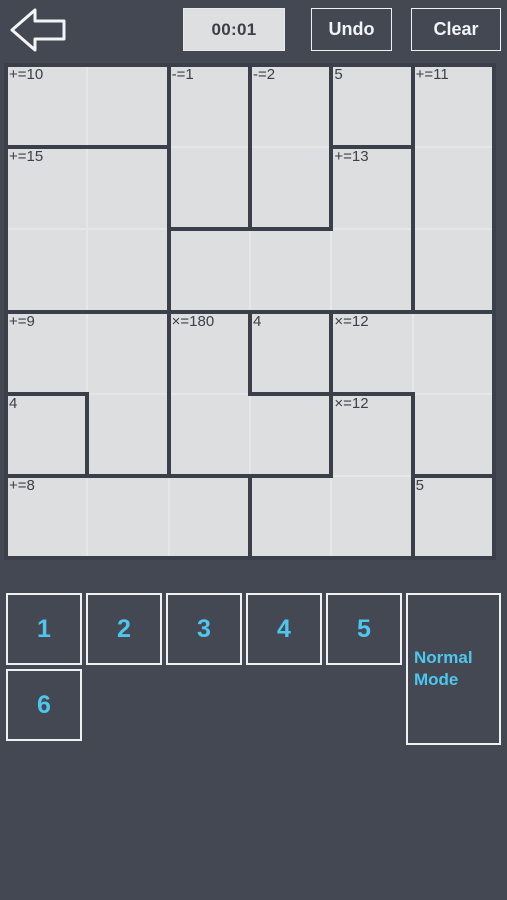 Image resolution: width=507 pixels, height=900 pixels. I want to click on number-button-1: 1, so click(44, 629).